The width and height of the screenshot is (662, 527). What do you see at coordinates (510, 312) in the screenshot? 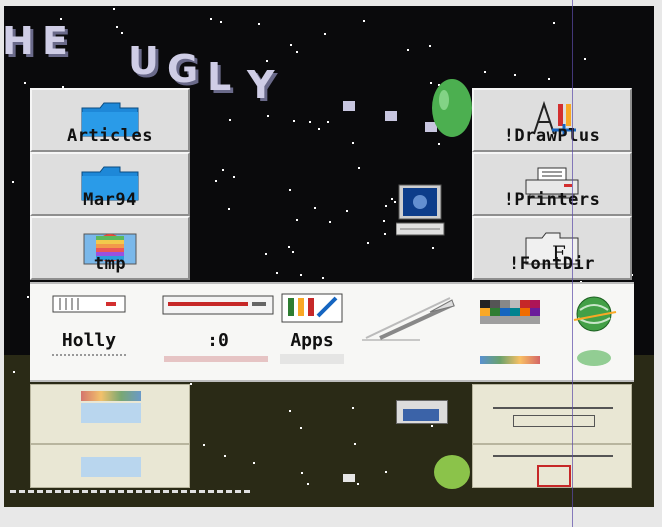
I see `palette-icon` at bounding box center [510, 312].